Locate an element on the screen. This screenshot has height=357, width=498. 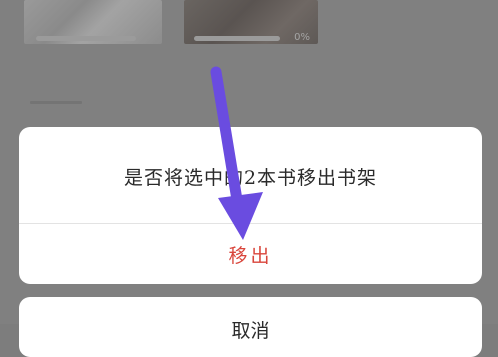
book-title-placeholder is located at coordinates (56, 102).